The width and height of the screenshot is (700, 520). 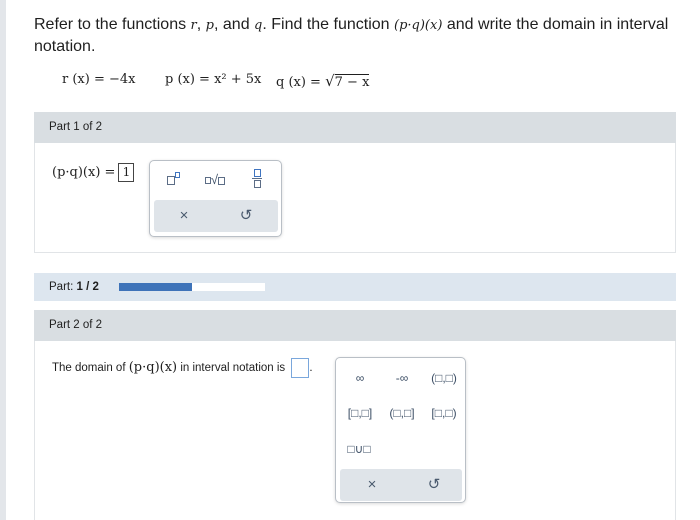 What do you see at coordinates (355, 325) in the screenshot?
I see `part2-header: Part 2 of 2` at bounding box center [355, 325].